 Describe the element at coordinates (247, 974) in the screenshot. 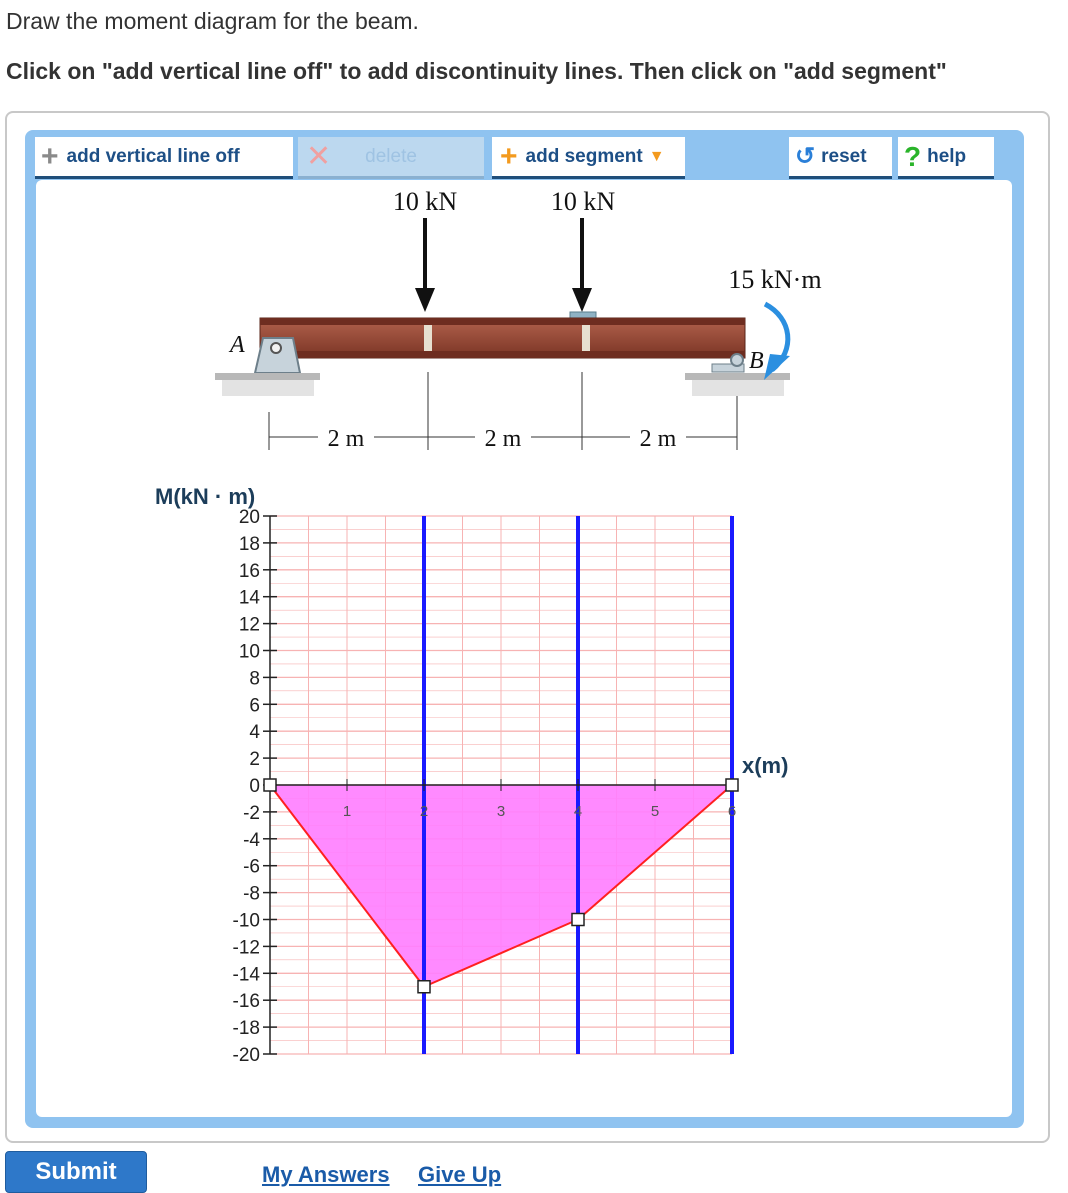

I see `y-tick-label: -14` at that location.